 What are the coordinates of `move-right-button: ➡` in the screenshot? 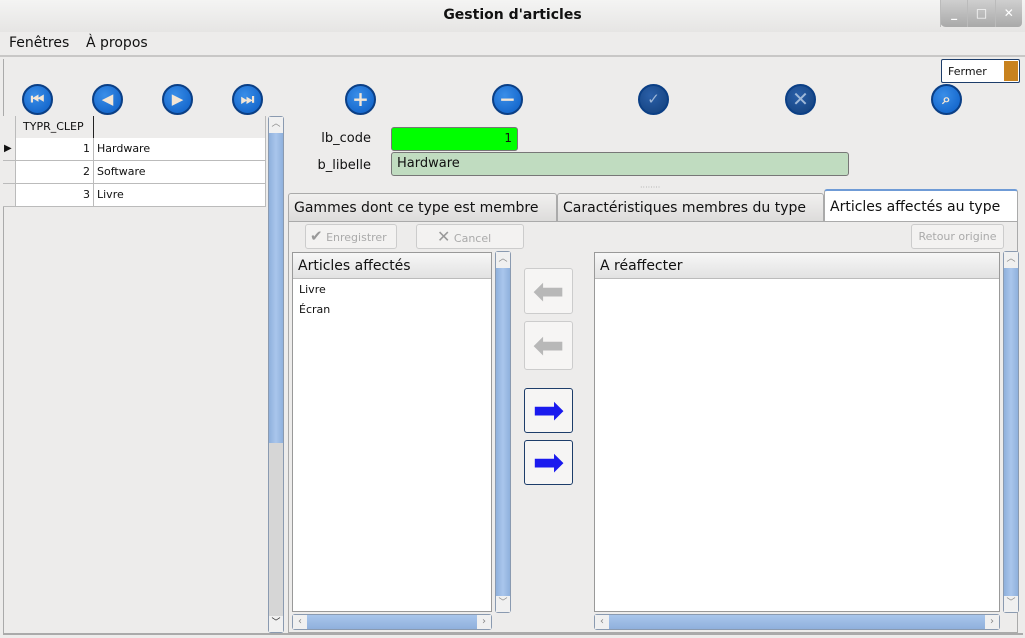 It's located at (548, 410).